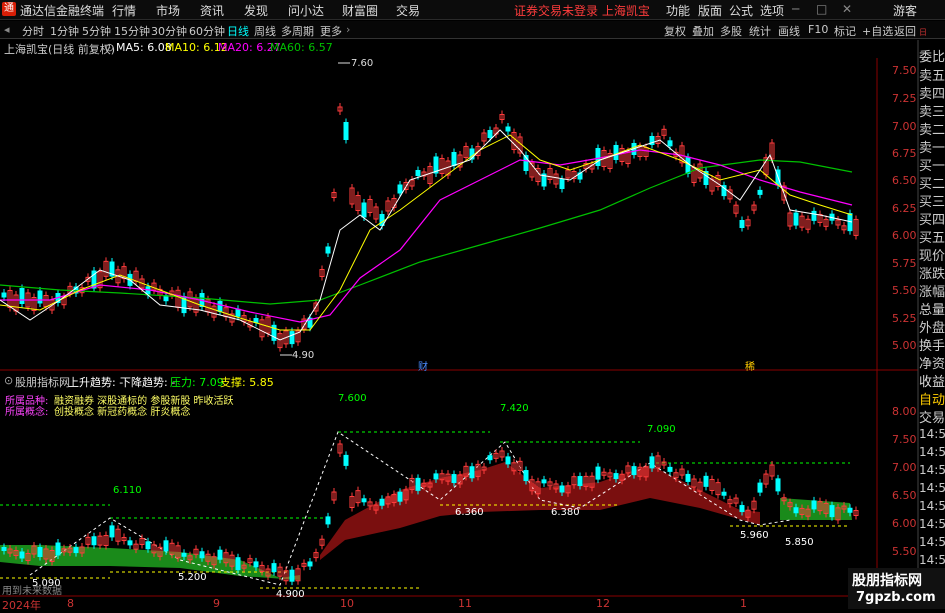  I want to click on maximize-icon: □, so click(821, 9).